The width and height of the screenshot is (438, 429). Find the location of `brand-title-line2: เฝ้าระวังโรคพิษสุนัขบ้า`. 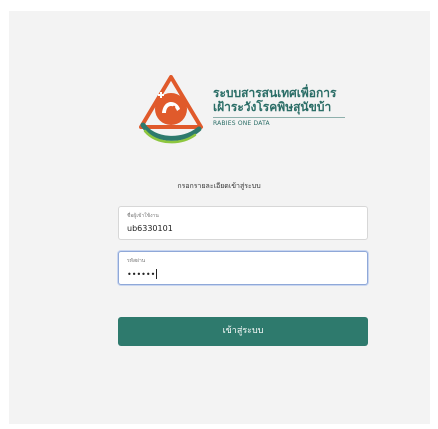

brand-title-line2: เฝ้าระวังโรคพิษสุนัขบ้า is located at coordinates (272, 107).